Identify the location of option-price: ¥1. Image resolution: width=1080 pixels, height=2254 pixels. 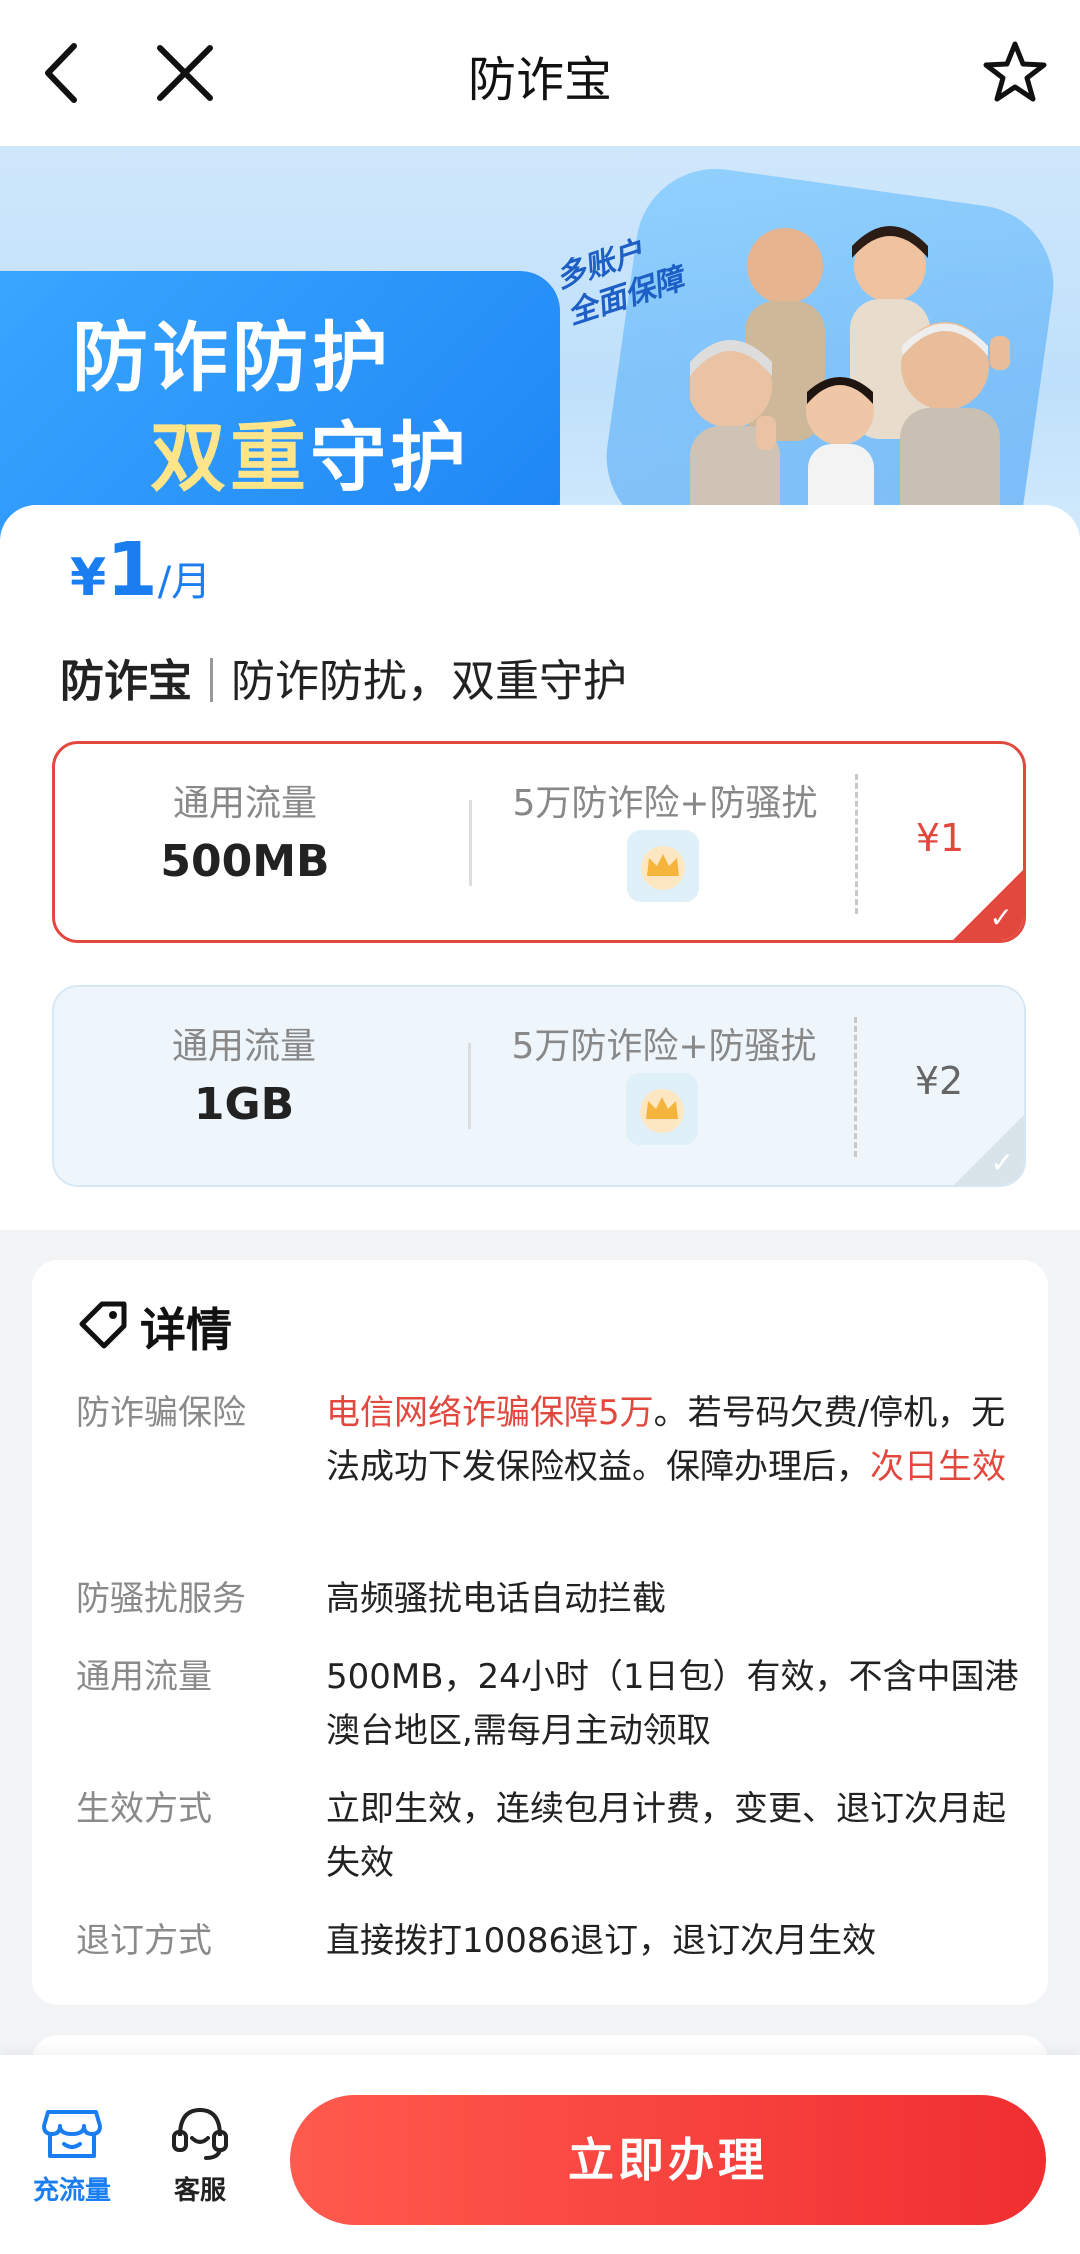
(940, 838).